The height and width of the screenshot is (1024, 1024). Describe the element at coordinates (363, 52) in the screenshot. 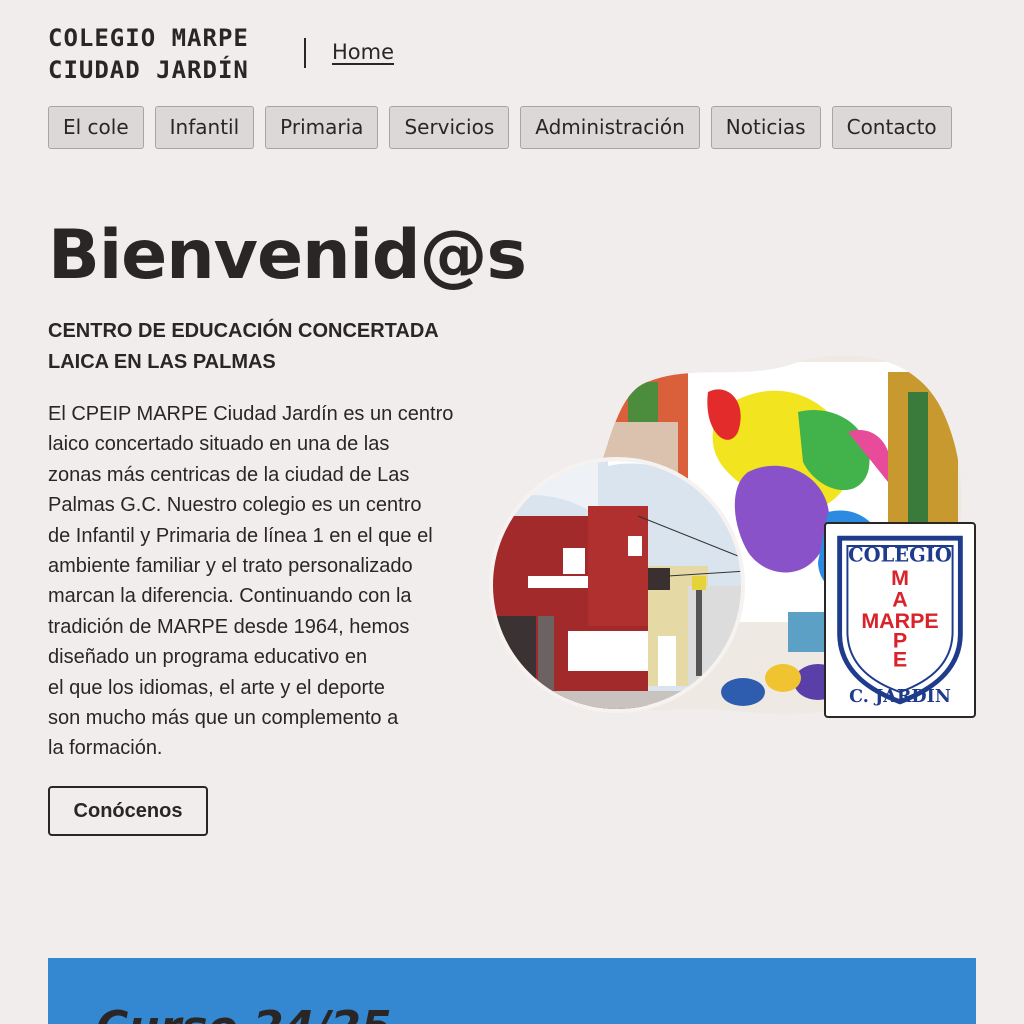

I see `home-link: Home` at that location.